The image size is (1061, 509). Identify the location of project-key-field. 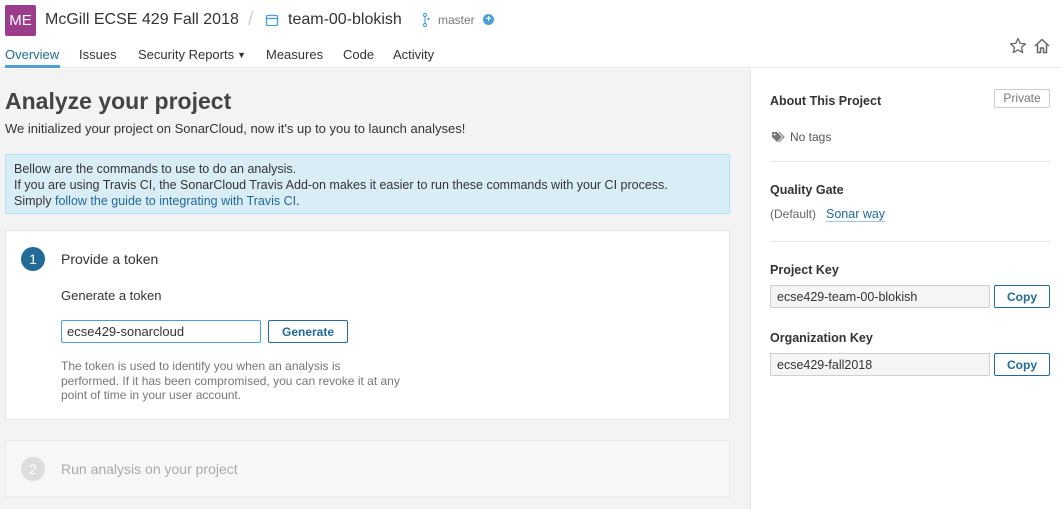
(880, 296).